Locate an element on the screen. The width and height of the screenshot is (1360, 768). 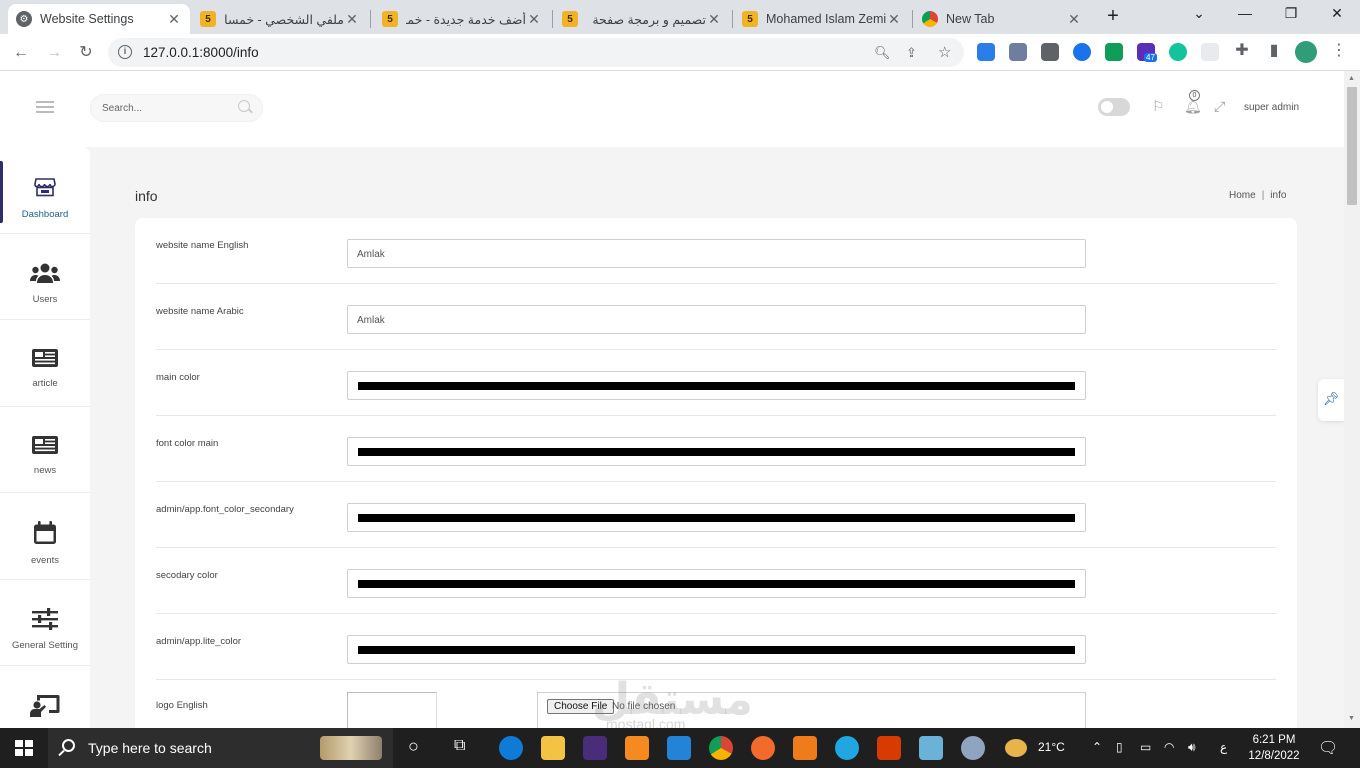
user-name: super admin is located at coordinates (1271, 107).